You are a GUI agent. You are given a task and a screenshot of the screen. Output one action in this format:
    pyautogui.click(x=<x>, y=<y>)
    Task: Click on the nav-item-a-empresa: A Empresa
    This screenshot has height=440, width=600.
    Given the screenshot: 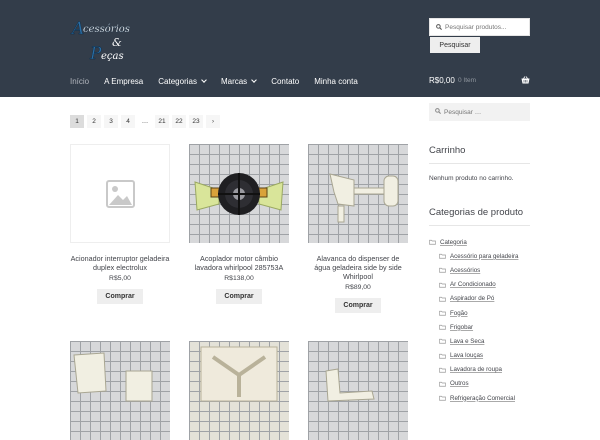 What is the action you would take?
    pyautogui.click(x=123, y=81)
    